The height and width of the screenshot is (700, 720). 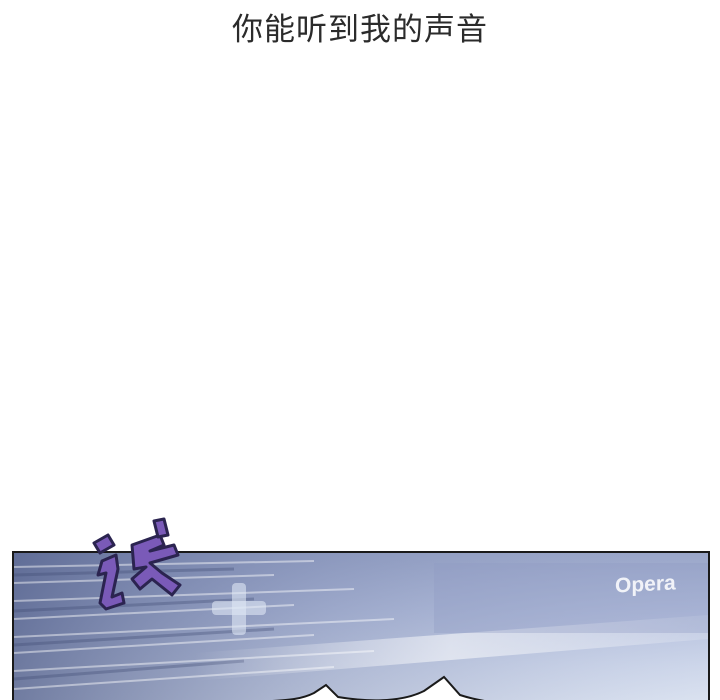 What do you see at coordinates (645, 584) in the screenshot?
I see `screen-label: Opera` at bounding box center [645, 584].